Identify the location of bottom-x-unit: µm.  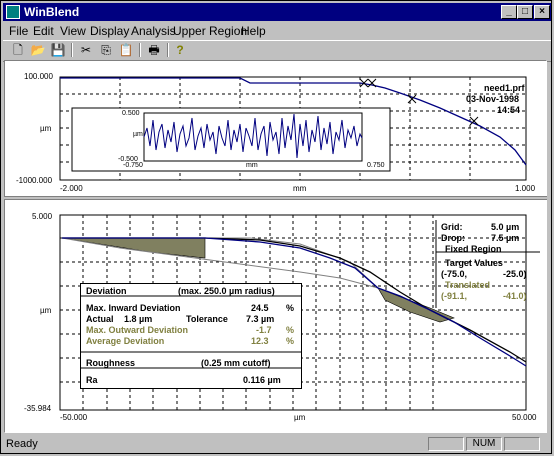
(300, 417).